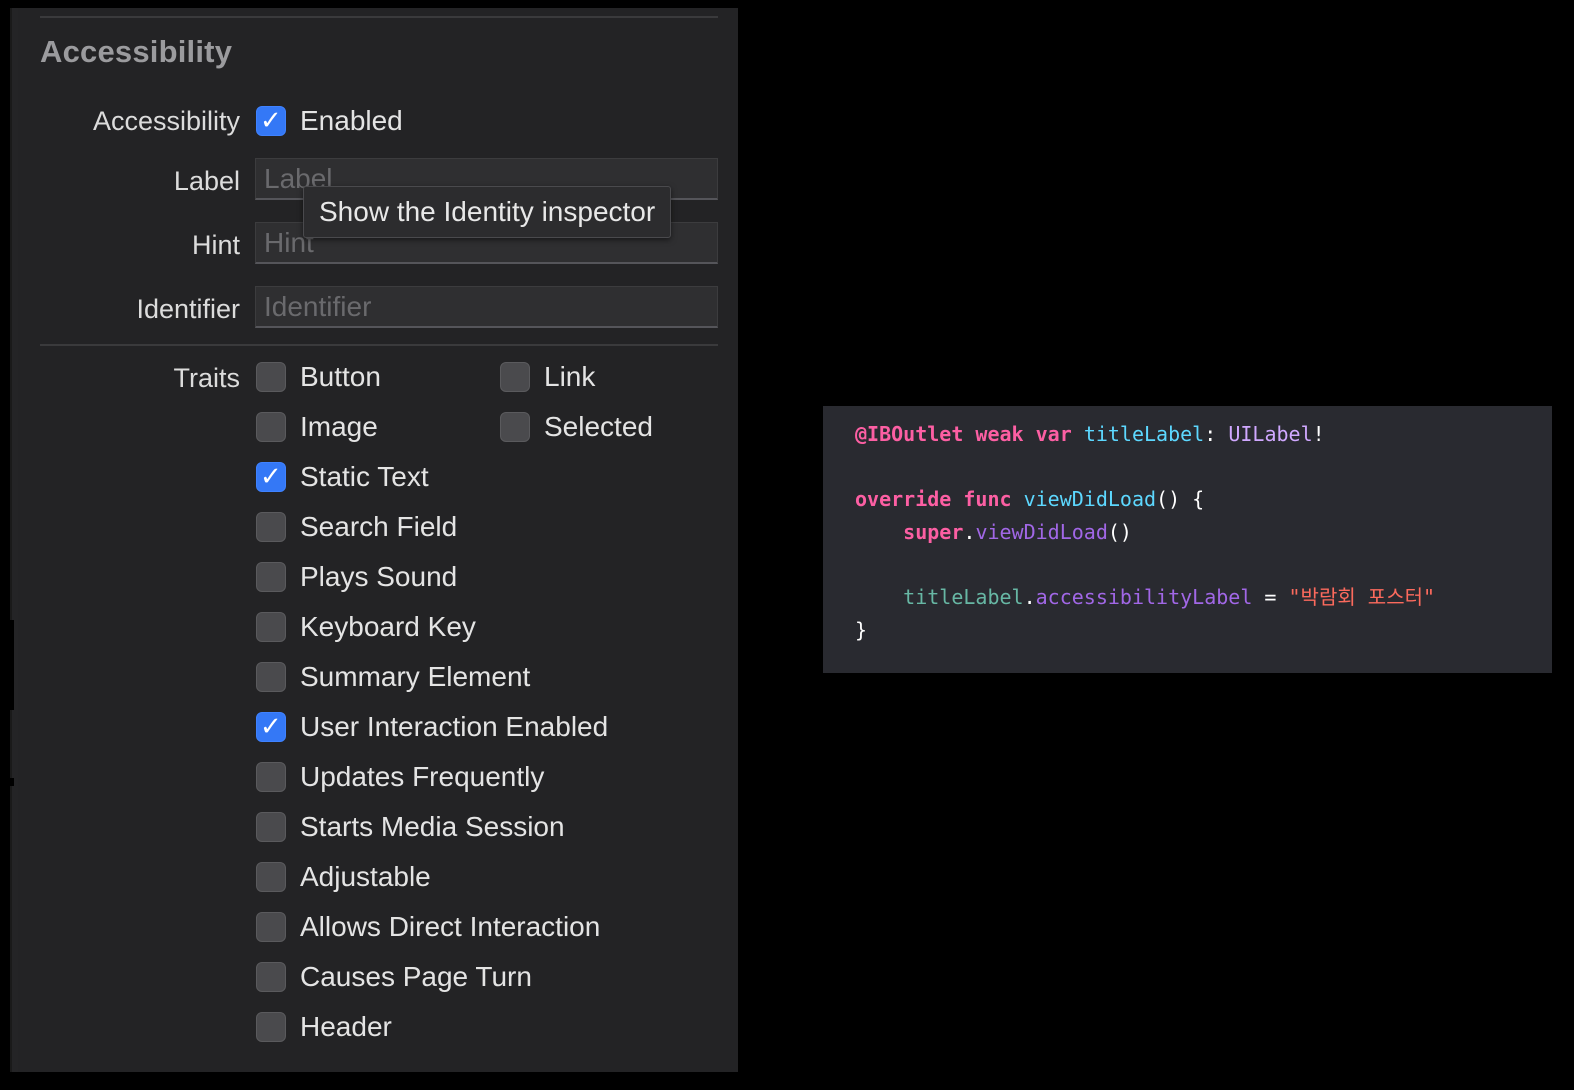  I want to click on code-punctuation: () {, so click(1180, 499).